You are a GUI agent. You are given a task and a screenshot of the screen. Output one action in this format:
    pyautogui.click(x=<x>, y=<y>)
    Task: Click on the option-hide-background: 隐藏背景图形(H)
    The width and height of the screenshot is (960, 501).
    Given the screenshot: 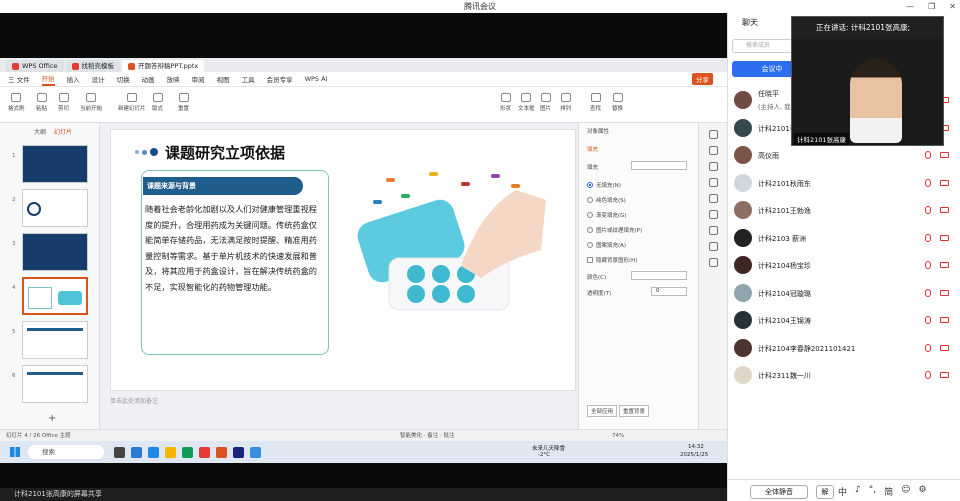 What is the action you would take?
    pyautogui.click(x=612, y=260)
    